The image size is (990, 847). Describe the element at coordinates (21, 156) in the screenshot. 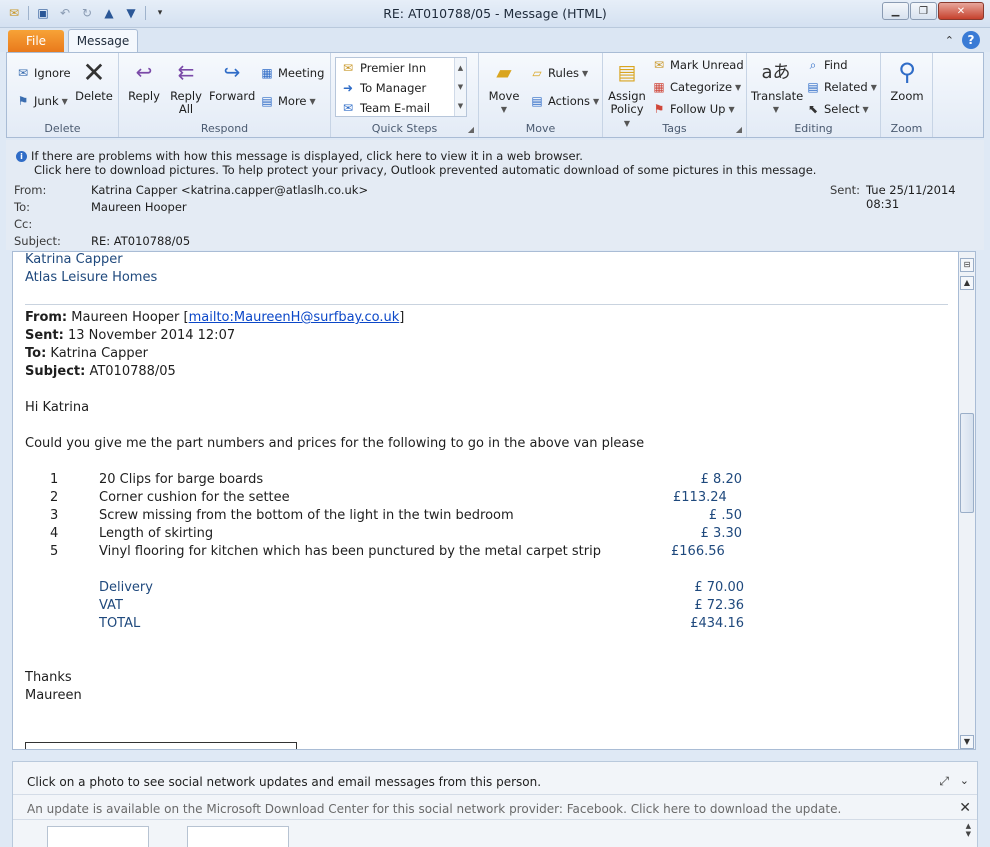

I see `info-icon: i` at that location.